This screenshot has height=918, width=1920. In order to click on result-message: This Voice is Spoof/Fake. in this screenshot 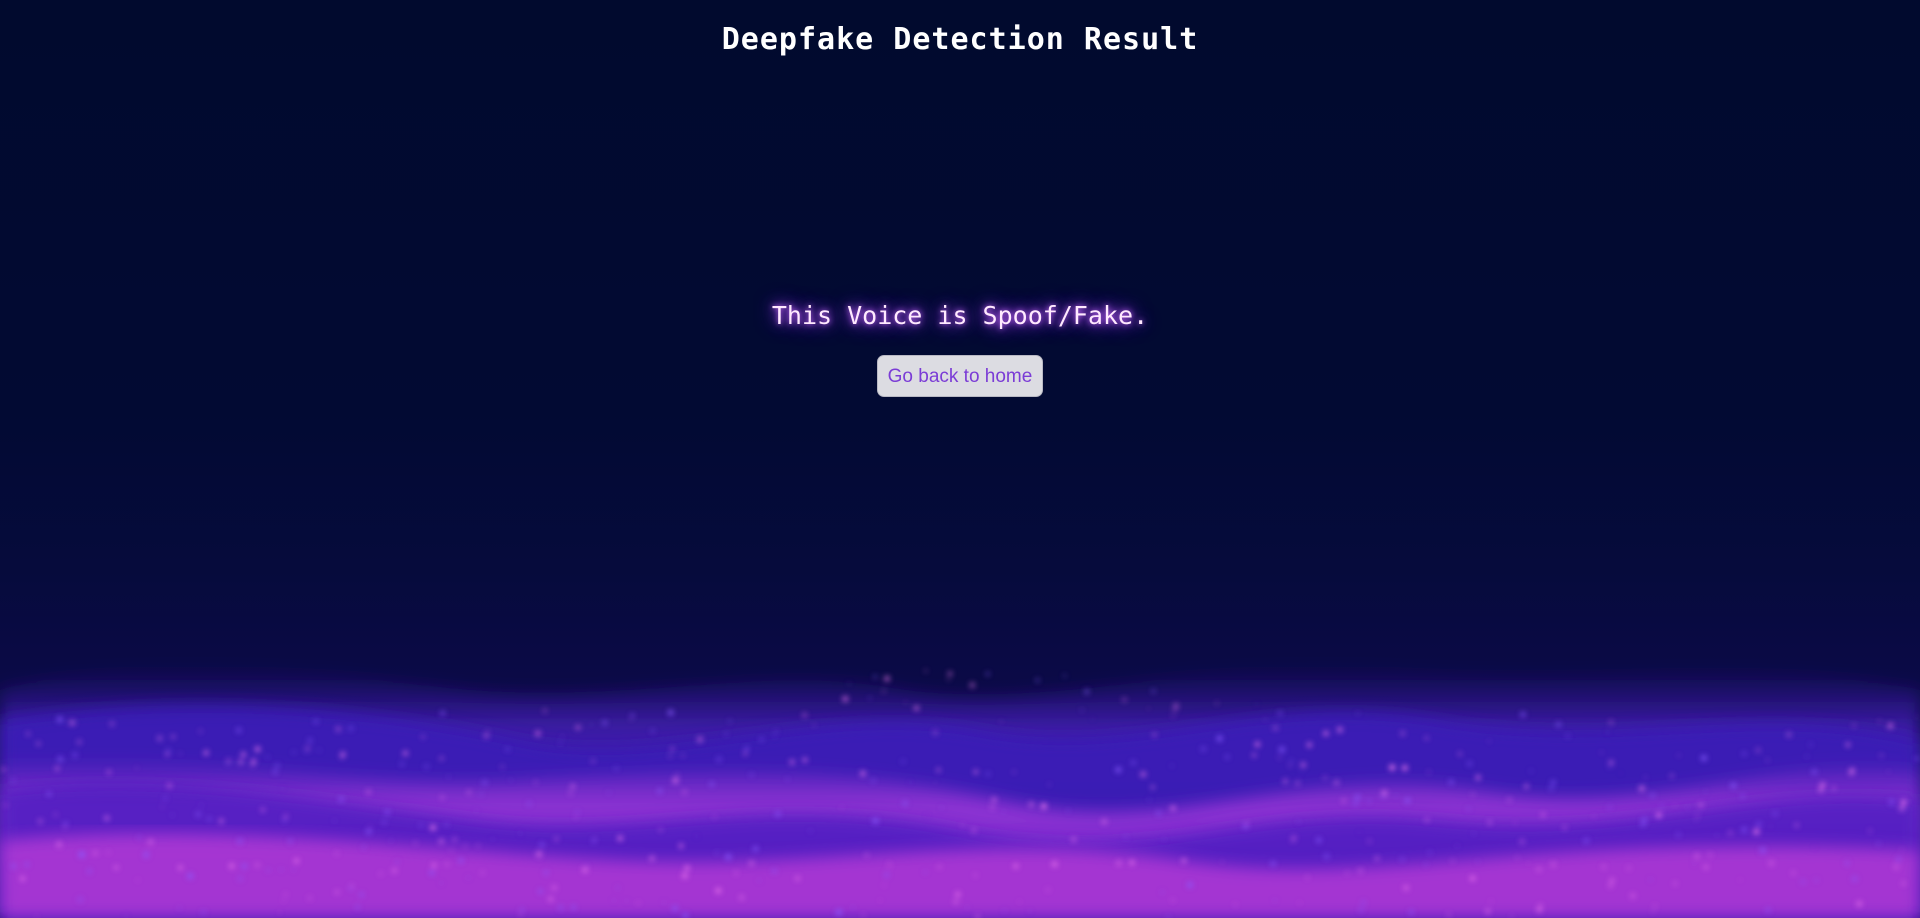, I will do `click(960, 315)`.